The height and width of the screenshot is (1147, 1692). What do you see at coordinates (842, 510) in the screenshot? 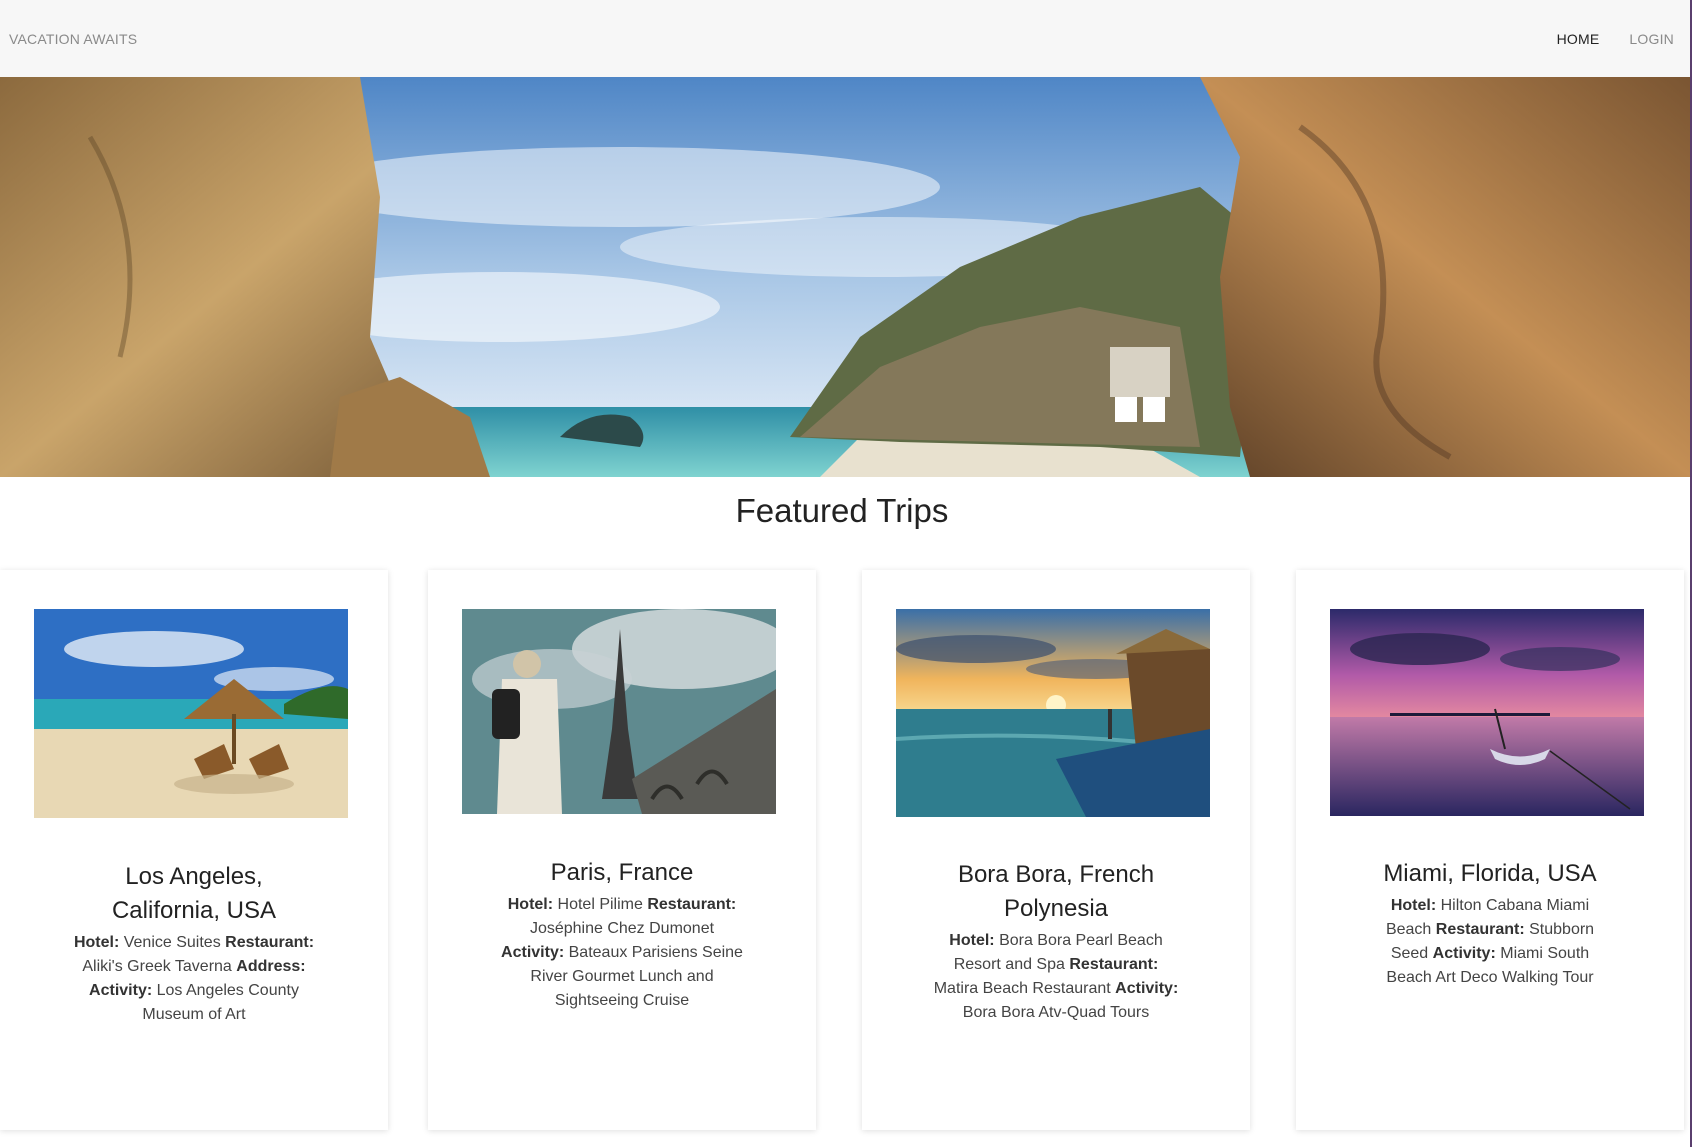
I see `featured-trips-heading: Featured Trips` at bounding box center [842, 510].